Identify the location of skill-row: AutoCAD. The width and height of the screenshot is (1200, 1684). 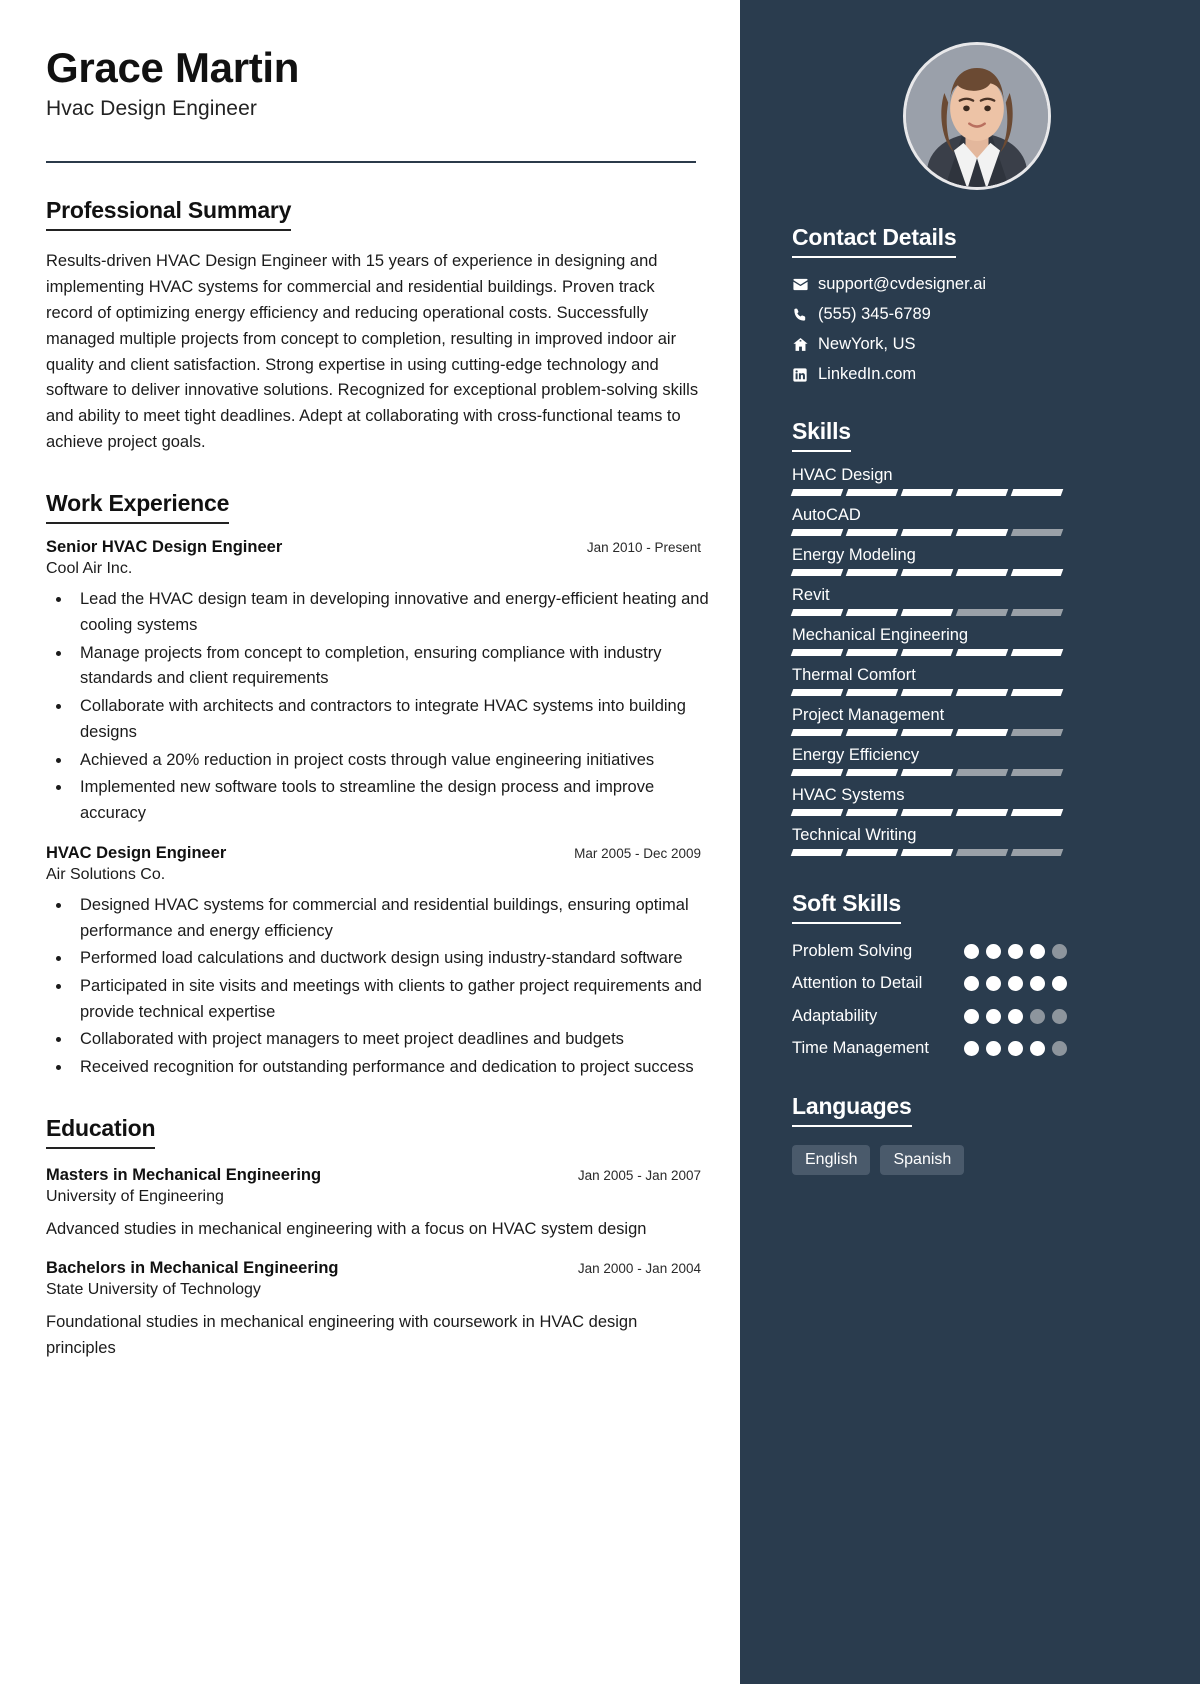
(976, 521).